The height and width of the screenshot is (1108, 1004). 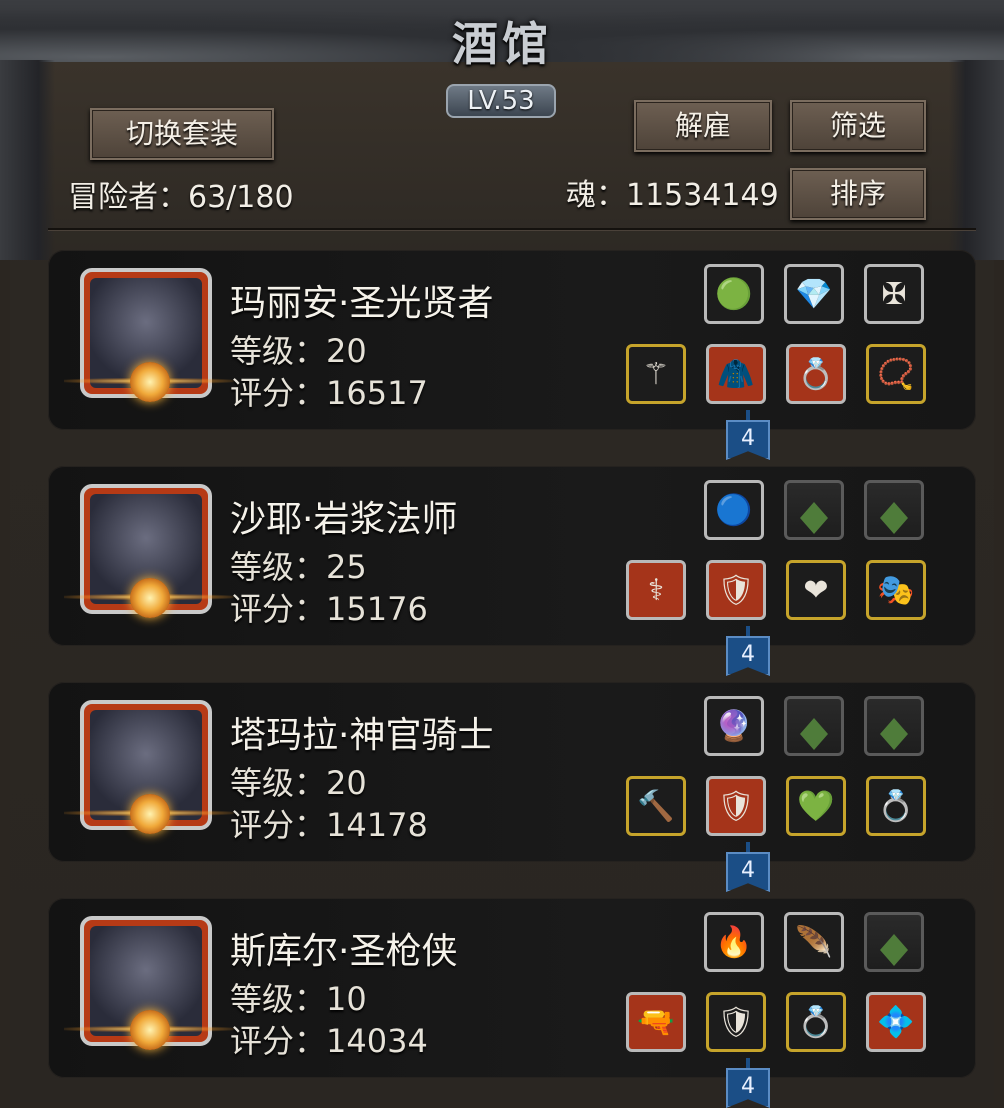 I want to click on rune-slot: 🔮, so click(x=734, y=726).